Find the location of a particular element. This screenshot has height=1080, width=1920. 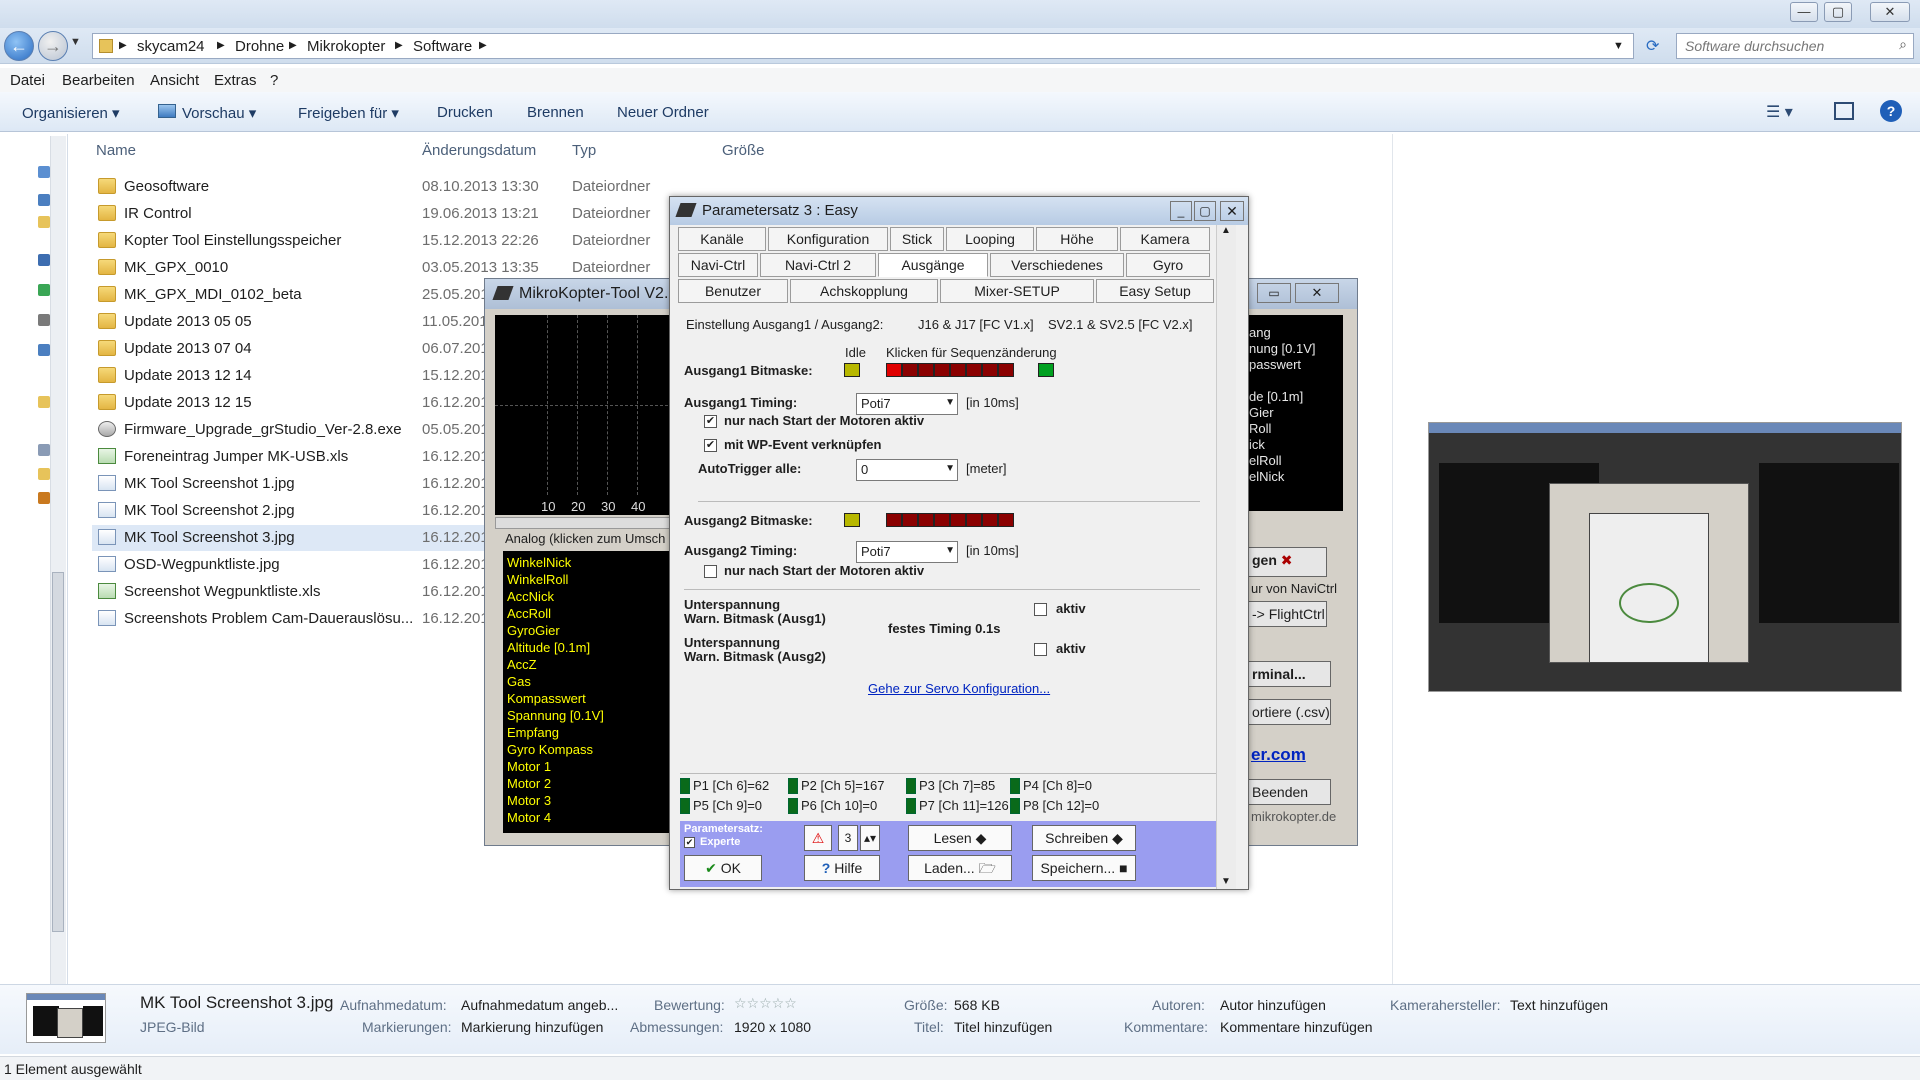

signal-item: elNick is located at coordinates (1266, 476).